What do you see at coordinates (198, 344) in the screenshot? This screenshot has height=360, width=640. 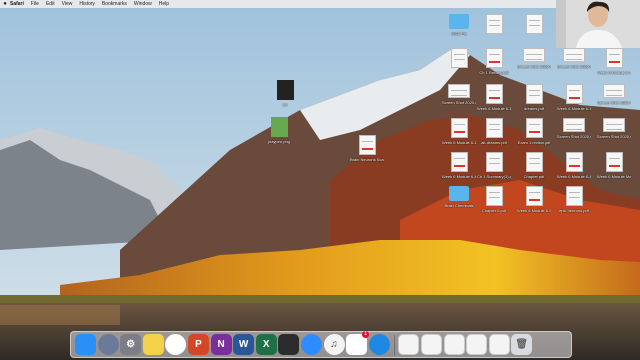 I see `powerpoint-icon: P` at bounding box center [198, 344].